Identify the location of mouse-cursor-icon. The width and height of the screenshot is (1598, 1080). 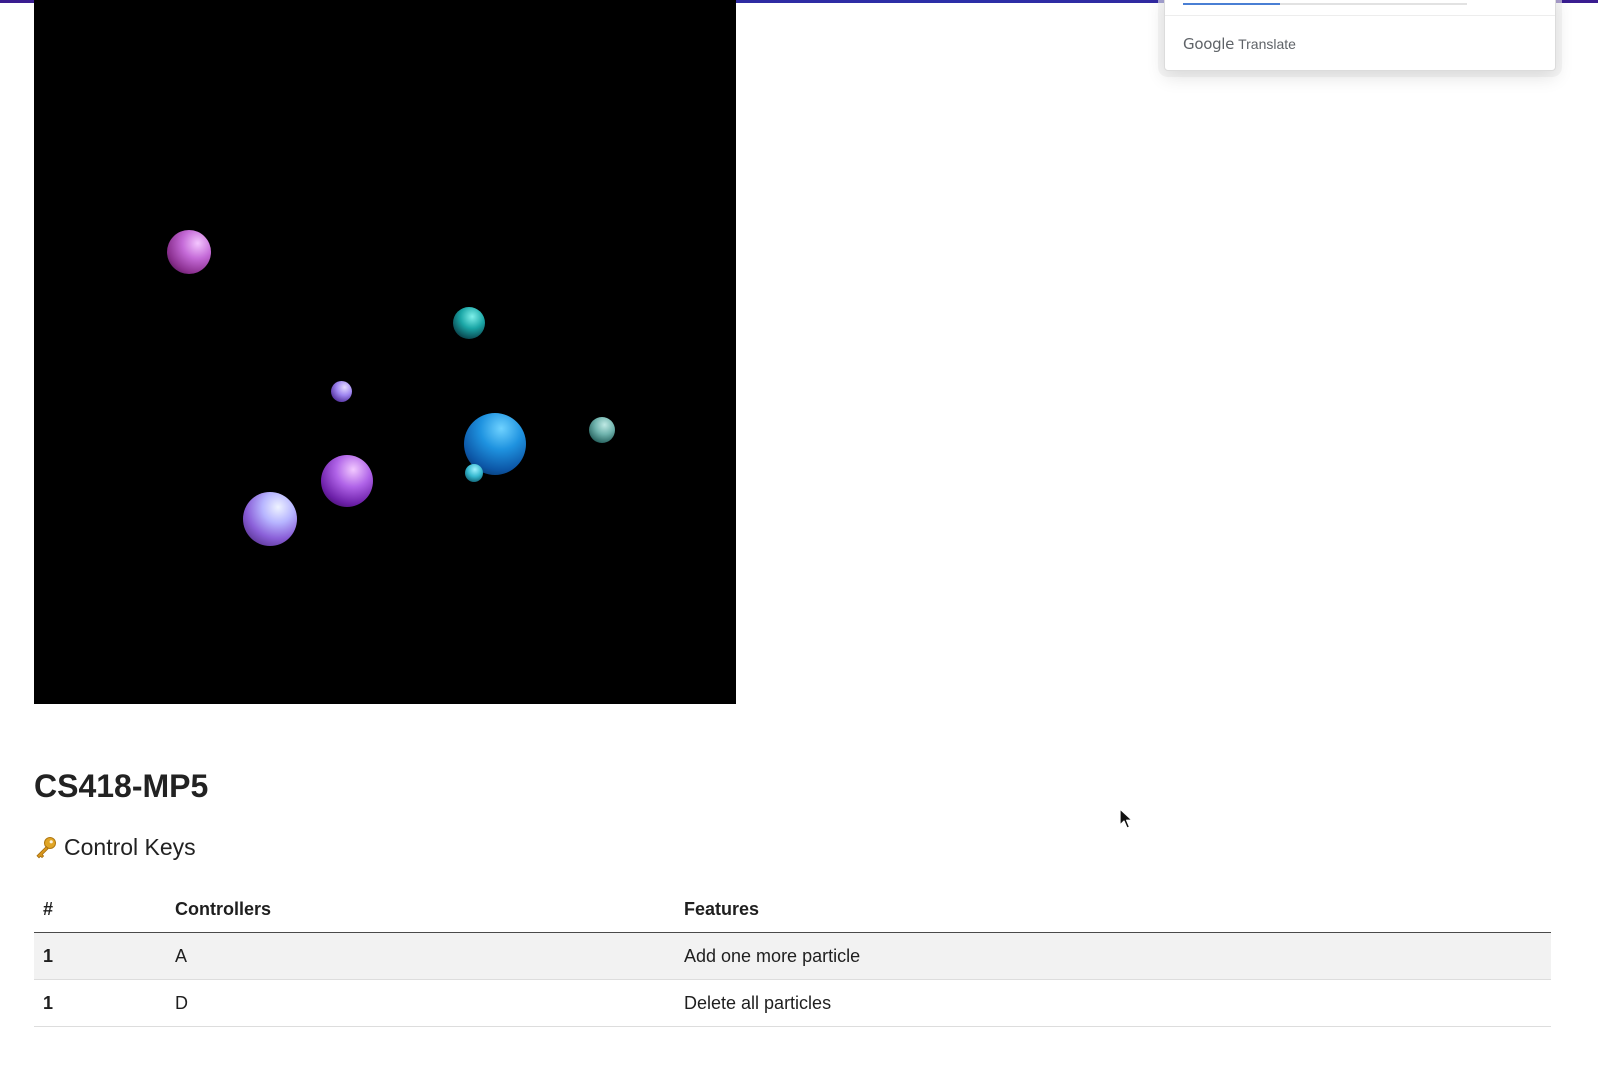
(1126, 818).